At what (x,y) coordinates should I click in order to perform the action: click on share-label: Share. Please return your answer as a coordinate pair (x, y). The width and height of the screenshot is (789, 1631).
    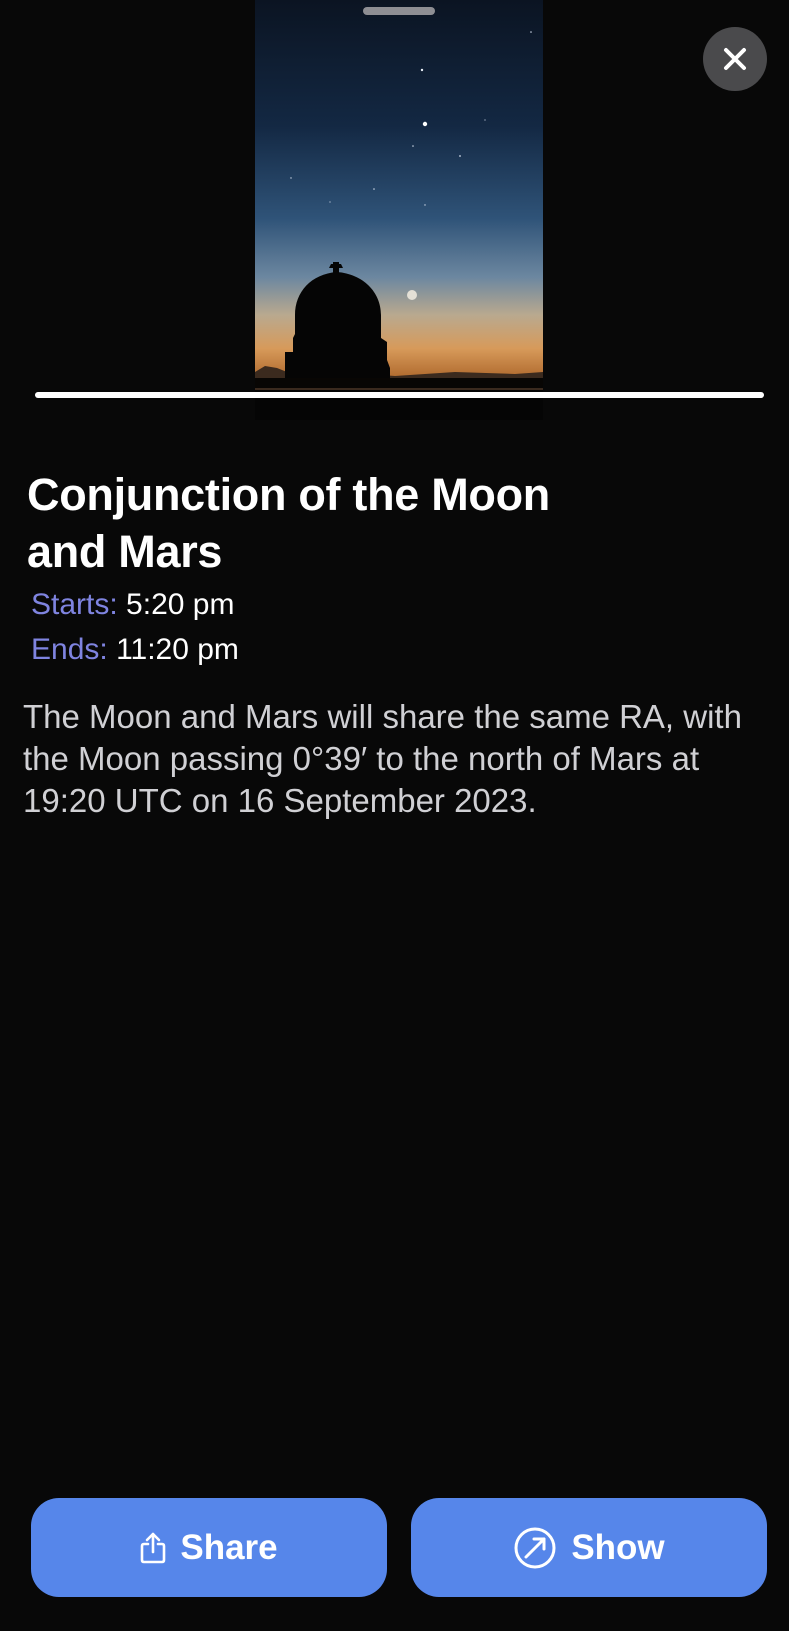
    Looking at the image, I should click on (229, 1547).